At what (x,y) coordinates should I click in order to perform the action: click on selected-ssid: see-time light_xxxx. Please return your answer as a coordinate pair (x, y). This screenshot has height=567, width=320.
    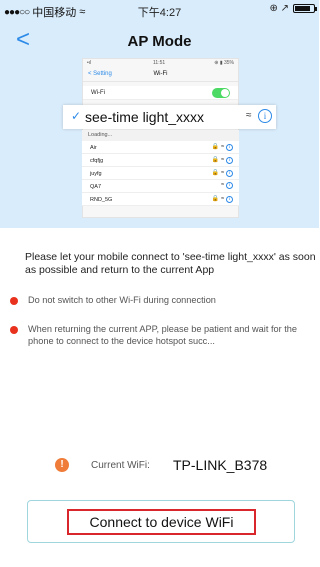
    Looking at the image, I should click on (145, 117).